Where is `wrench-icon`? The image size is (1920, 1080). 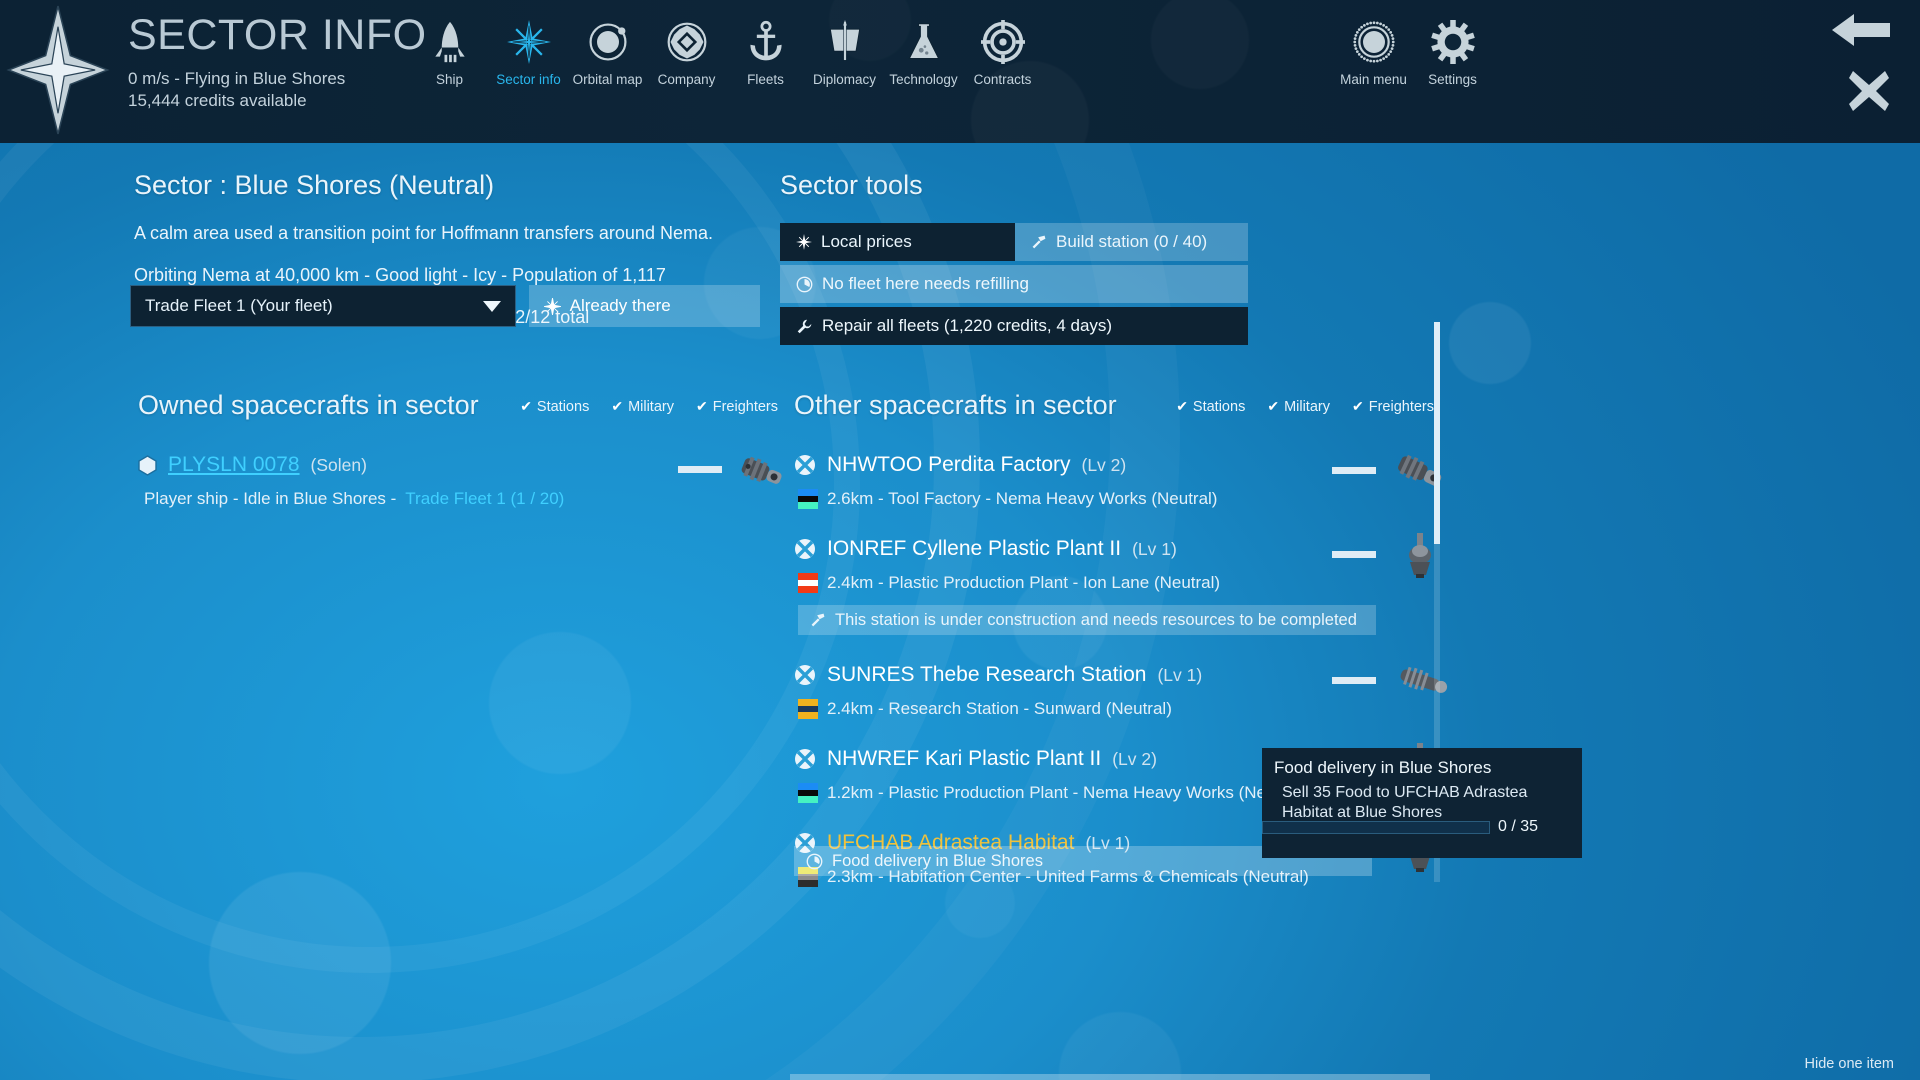 wrench-icon is located at coordinates (804, 326).